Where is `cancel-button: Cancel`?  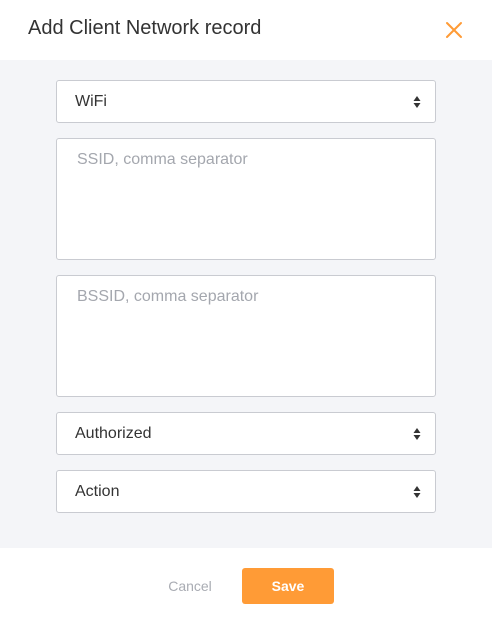 cancel-button: Cancel is located at coordinates (190, 586).